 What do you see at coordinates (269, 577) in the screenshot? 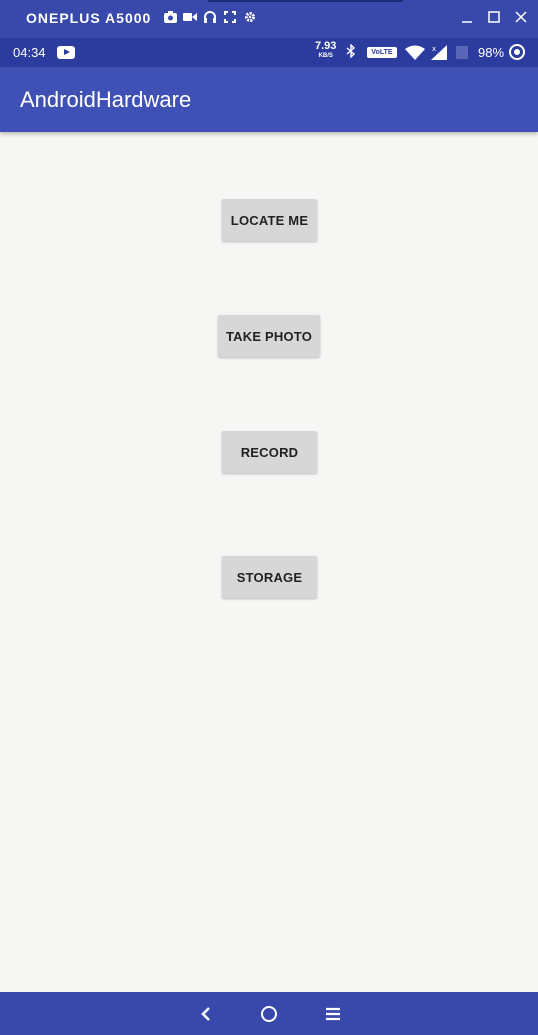
I see `storage-button: STORAGE` at bounding box center [269, 577].